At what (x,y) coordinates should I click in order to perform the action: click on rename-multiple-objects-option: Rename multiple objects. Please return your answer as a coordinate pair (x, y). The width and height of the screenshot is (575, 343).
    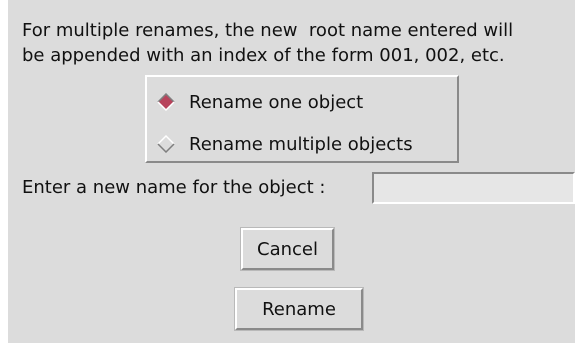
    Looking at the image, I should click on (302, 144).